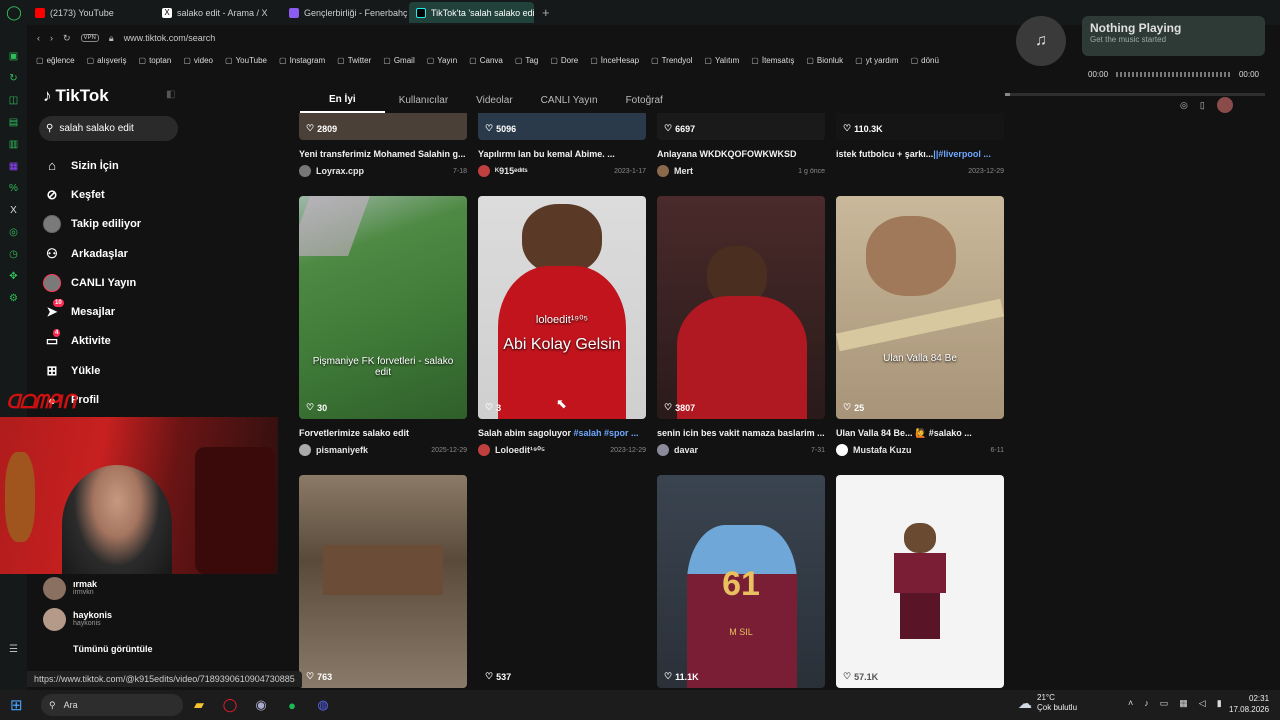 Image resolution: width=1280 pixels, height=720 pixels. I want to click on windows-start-icon: ⊞, so click(22, 705).